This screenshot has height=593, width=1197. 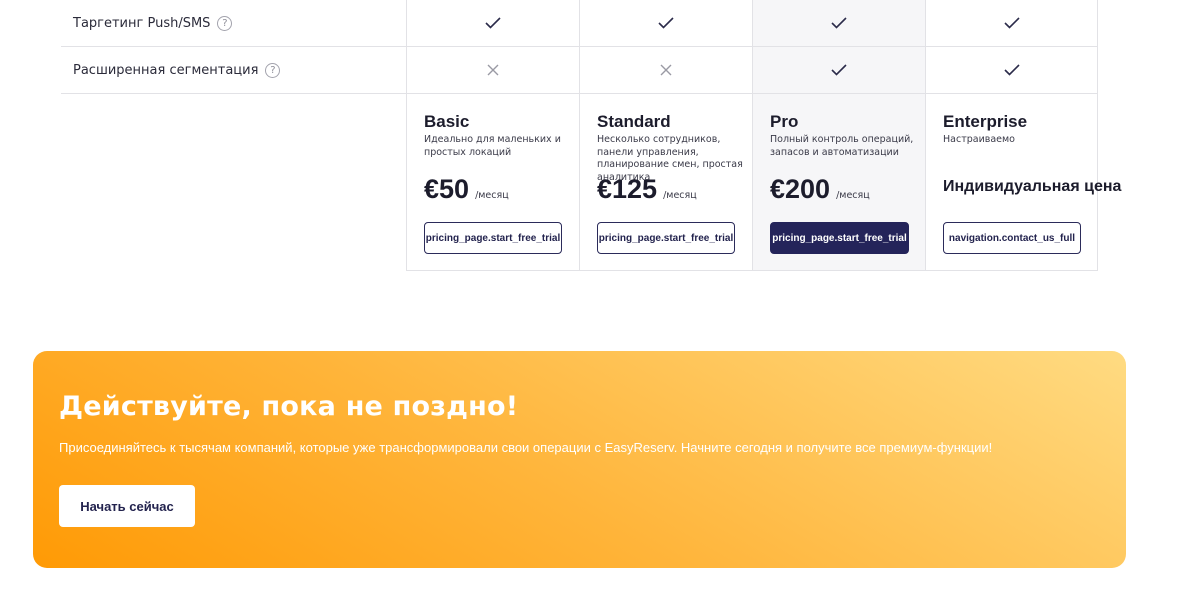 I want to click on plan-name: Pro, so click(x=784, y=121).